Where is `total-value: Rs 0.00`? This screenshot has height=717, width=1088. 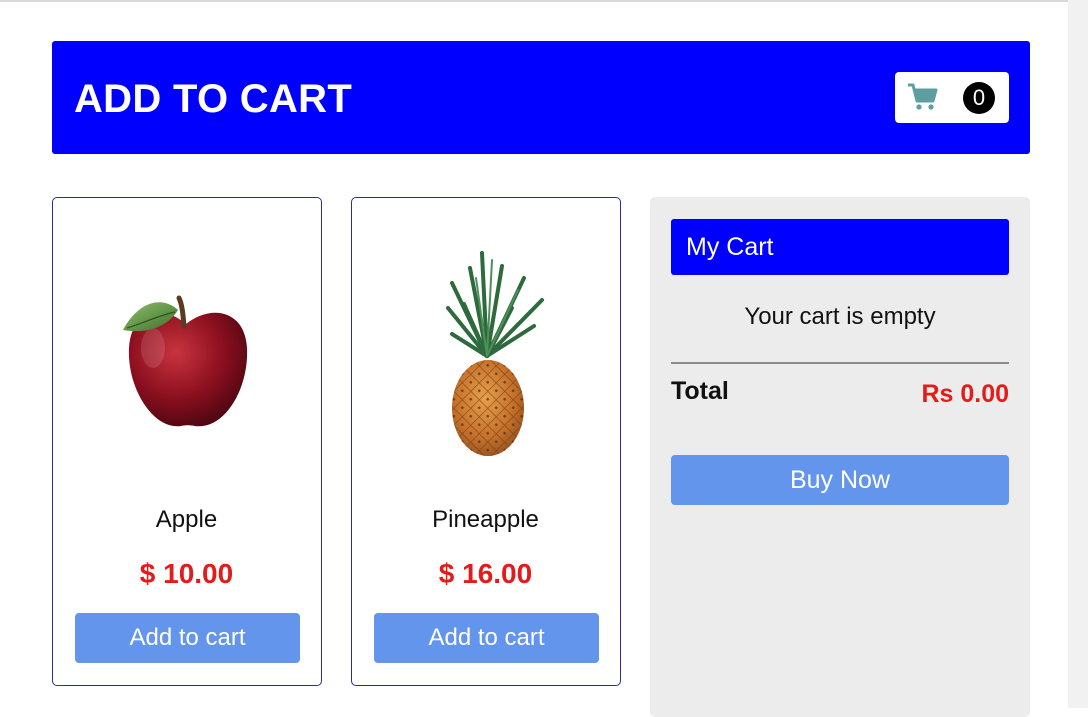
total-value: Rs 0.00 is located at coordinates (965, 394).